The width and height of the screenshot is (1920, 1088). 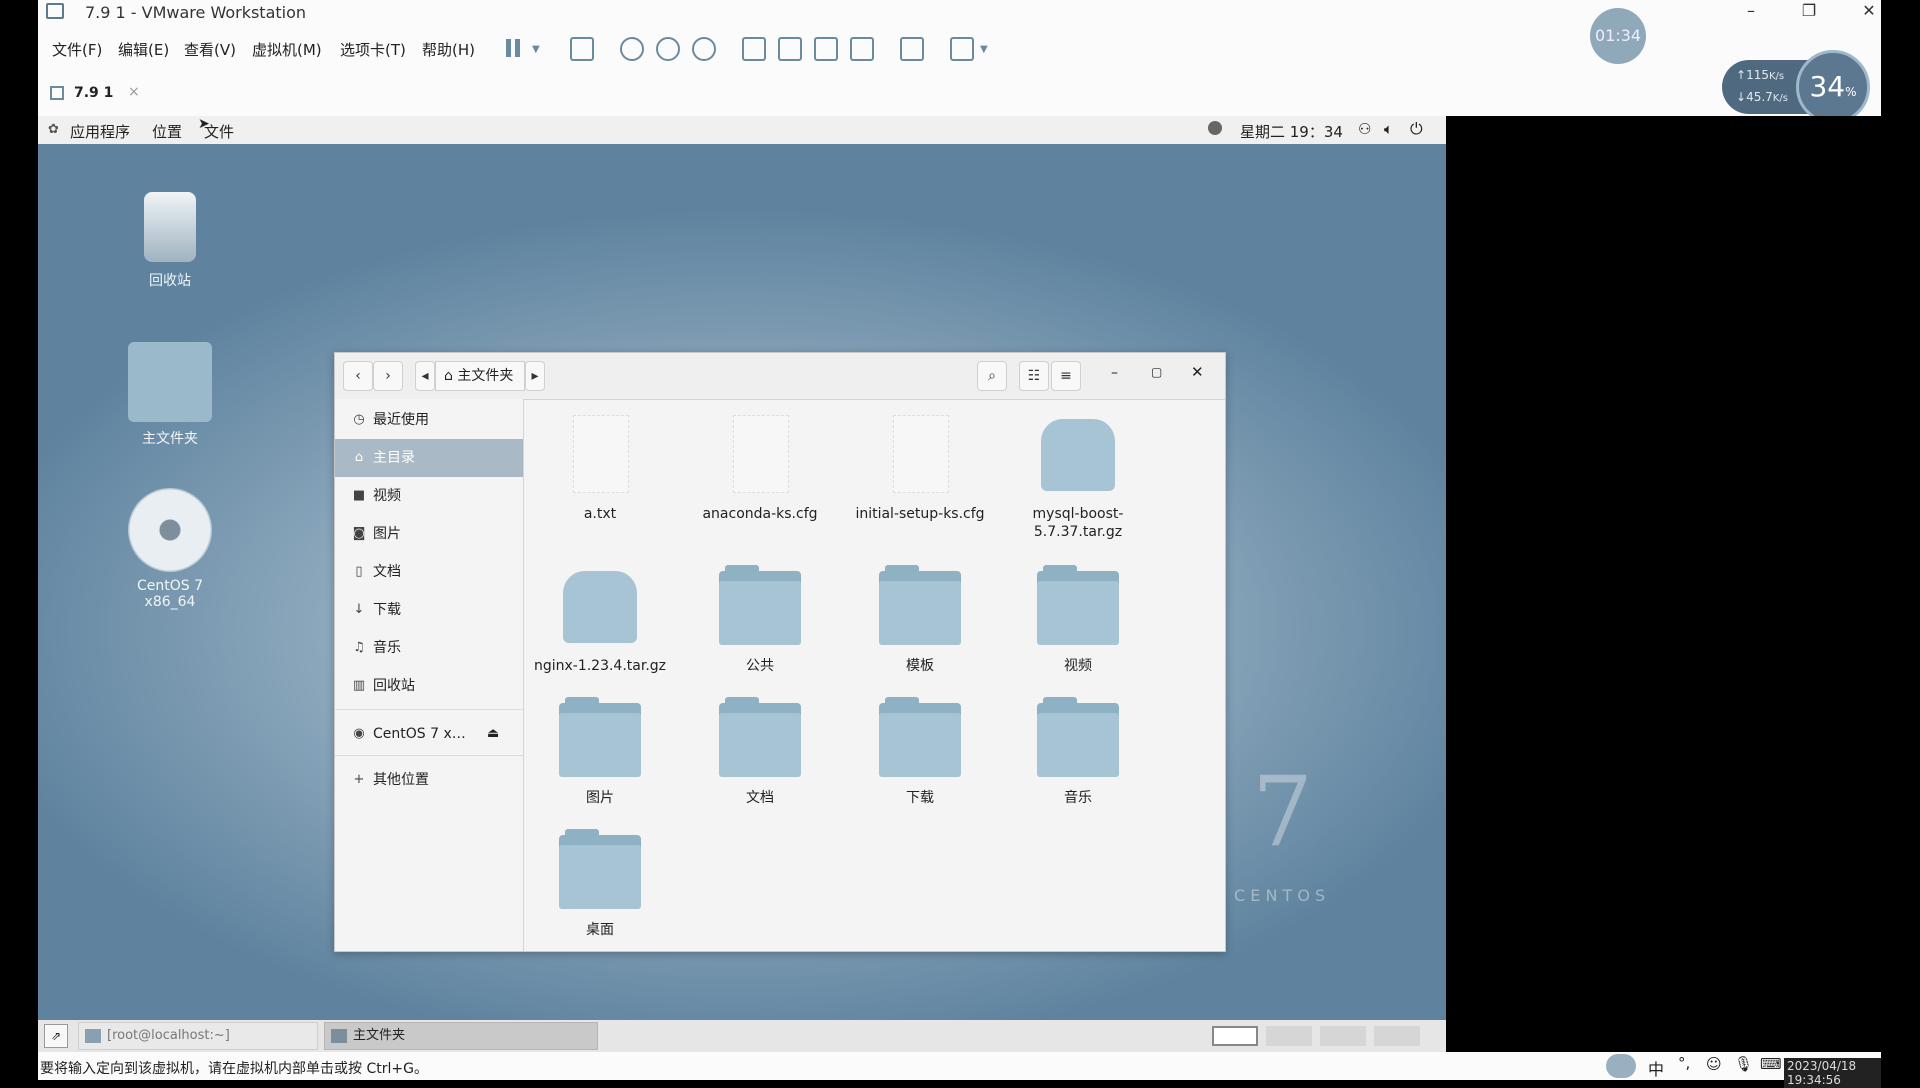 I want to click on net-up: 115, so click(x=1757, y=75).